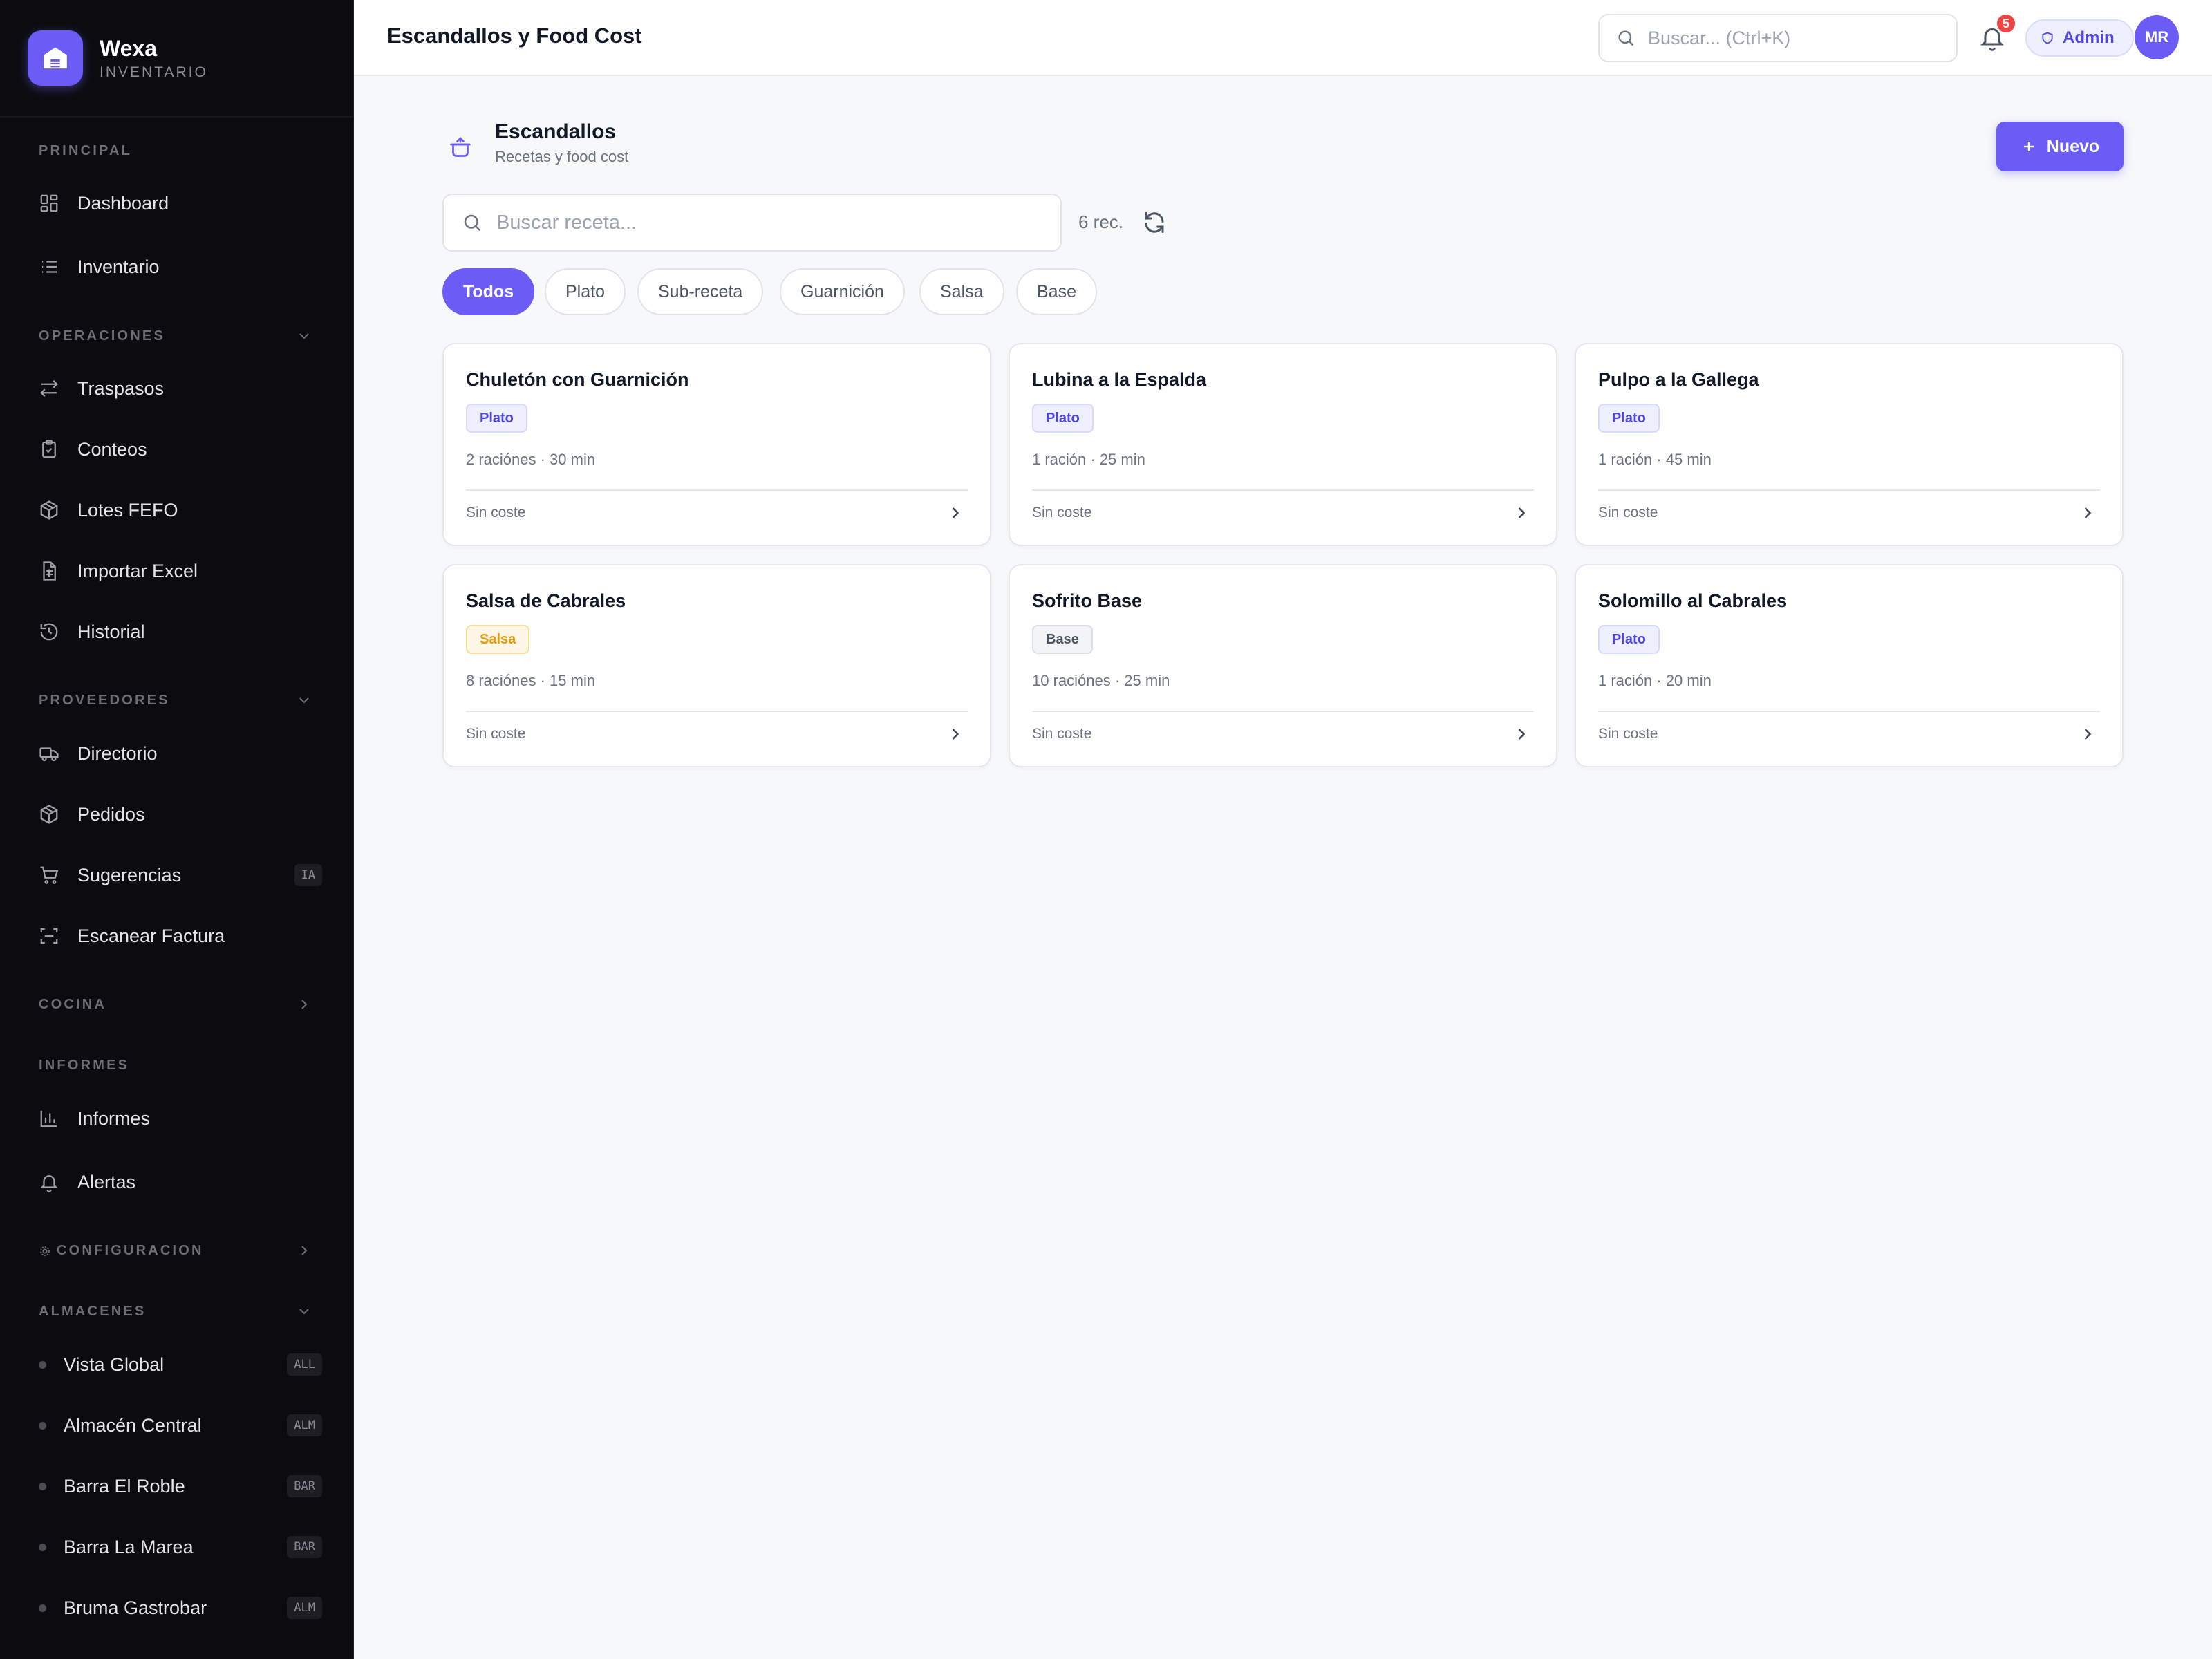 The width and height of the screenshot is (2212, 1659). What do you see at coordinates (180, 266) in the screenshot?
I see `sidebar-item-inventario: Inventario` at bounding box center [180, 266].